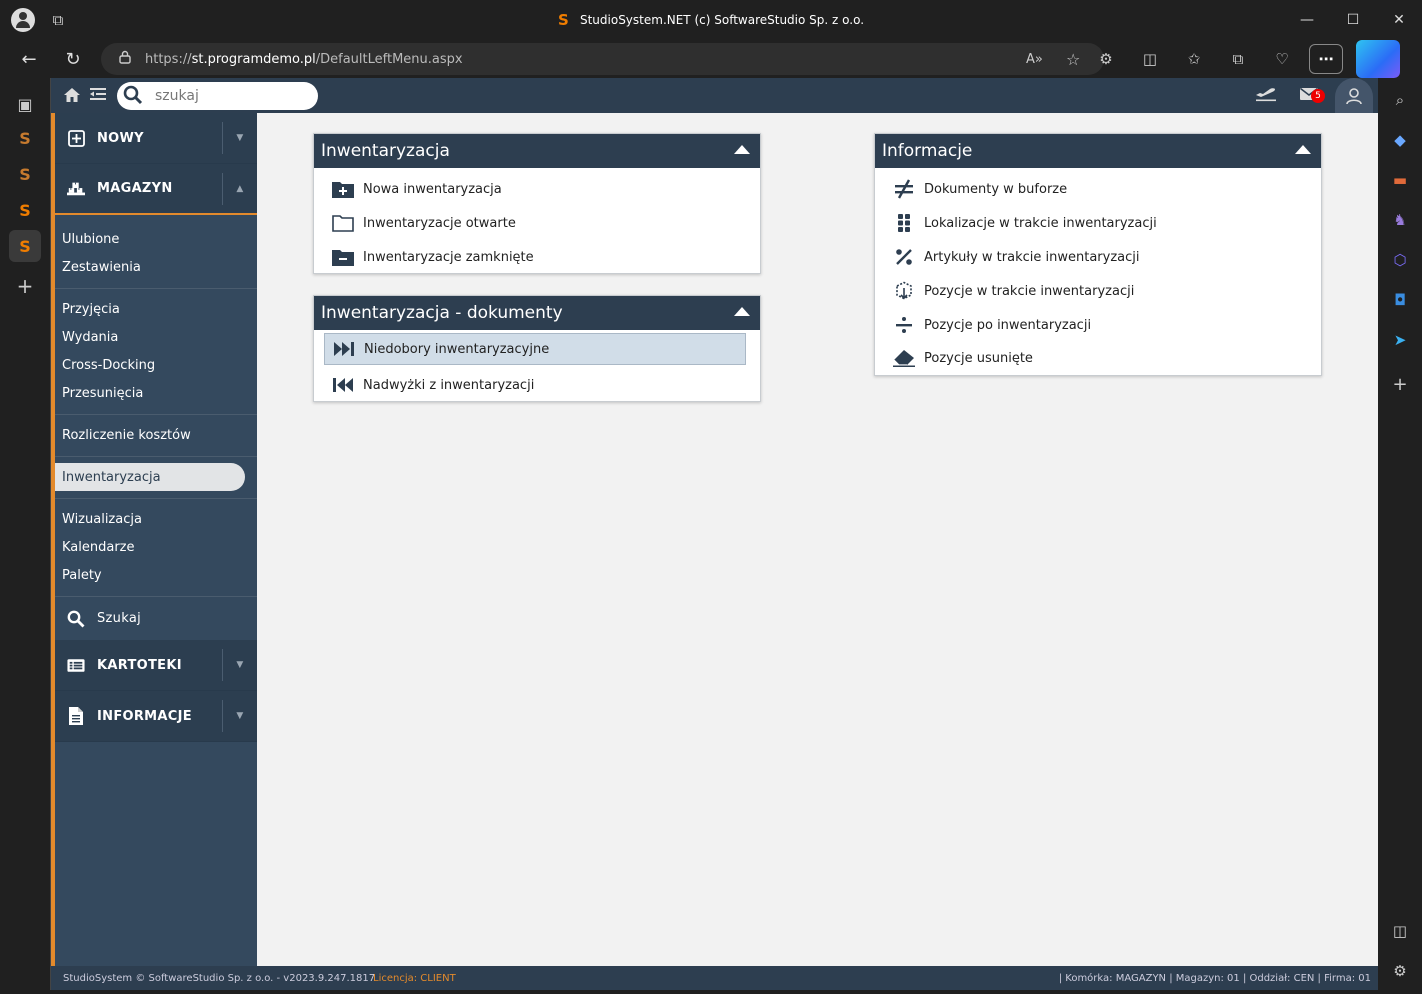  Describe the element at coordinates (904, 257) in the screenshot. I see `percent-icon` at that location.